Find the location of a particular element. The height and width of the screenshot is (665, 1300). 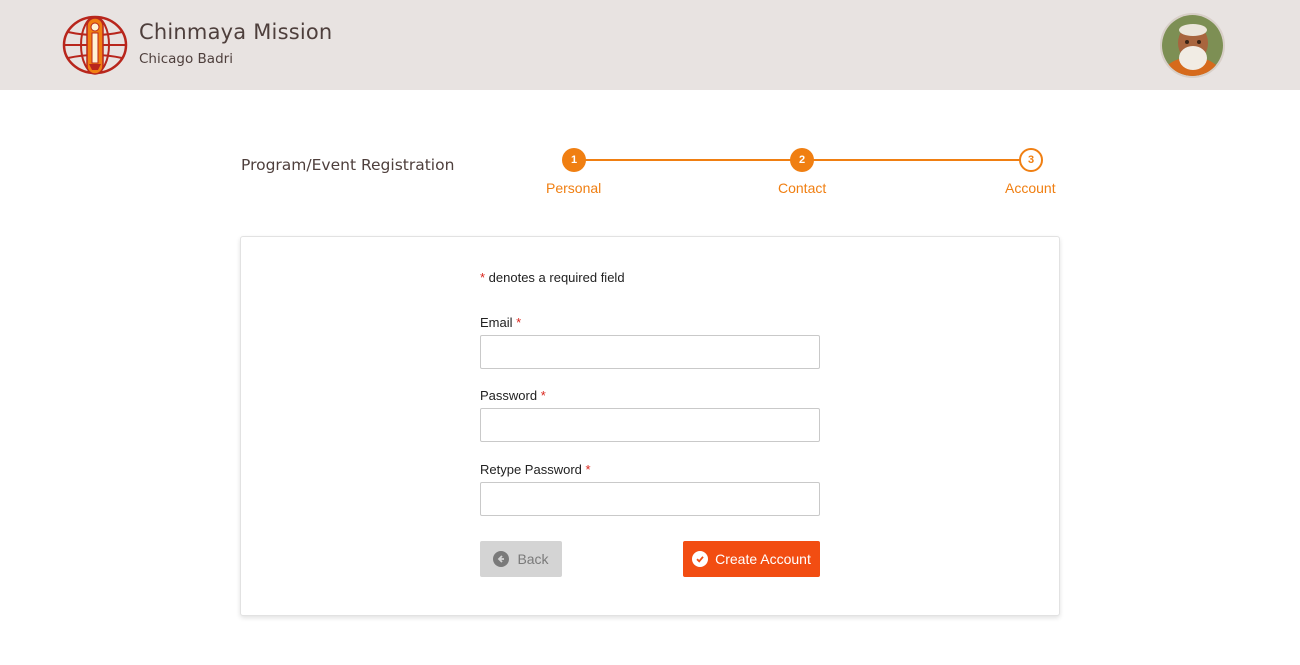

step-marker-account: 3 is located at coordinates (1031, 160).